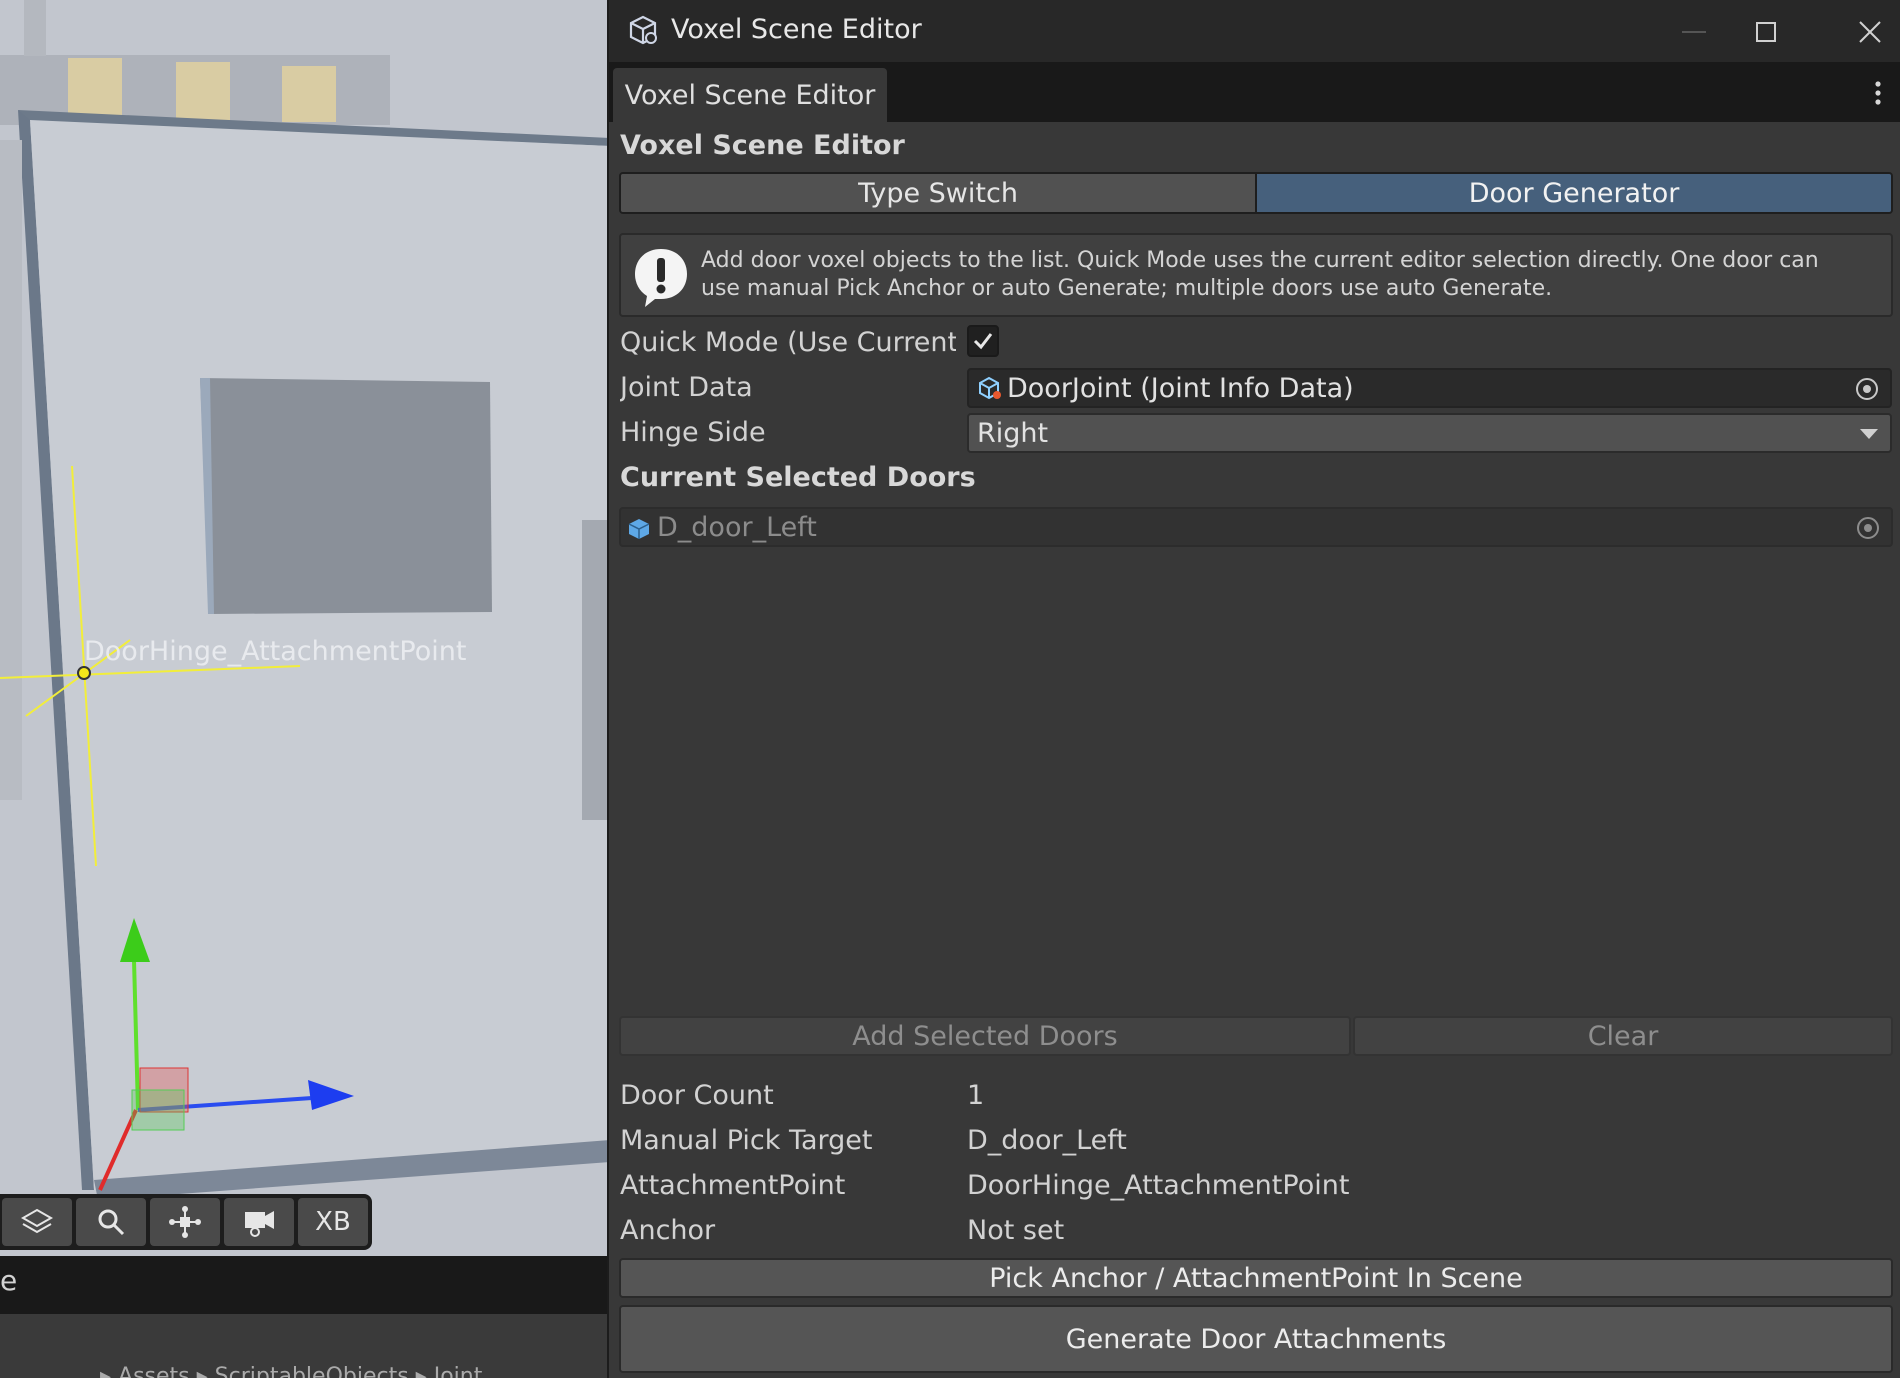 The image size is (1900, 1378). I want to click on tab-type-switch: Type Switch, so click(938, 193).